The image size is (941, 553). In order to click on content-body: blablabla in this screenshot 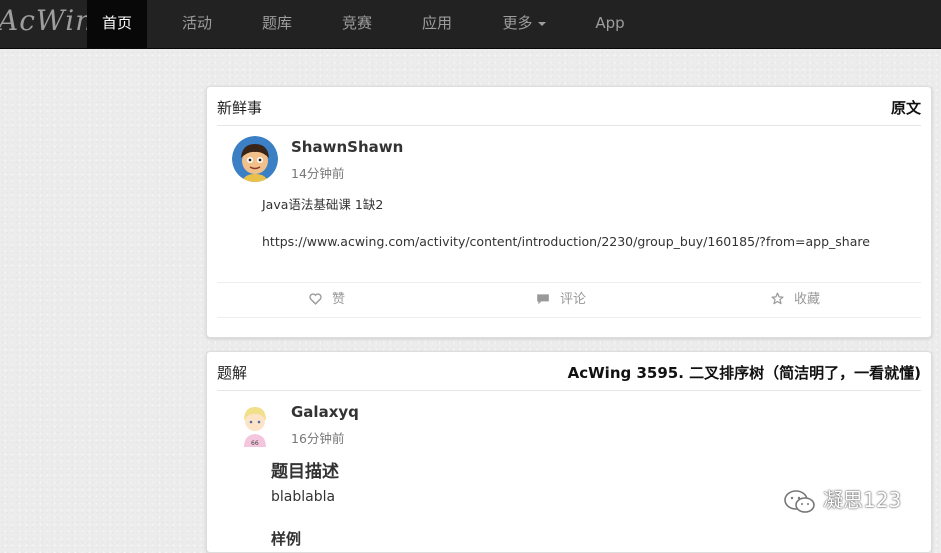, I will do `click(303, 497)`.